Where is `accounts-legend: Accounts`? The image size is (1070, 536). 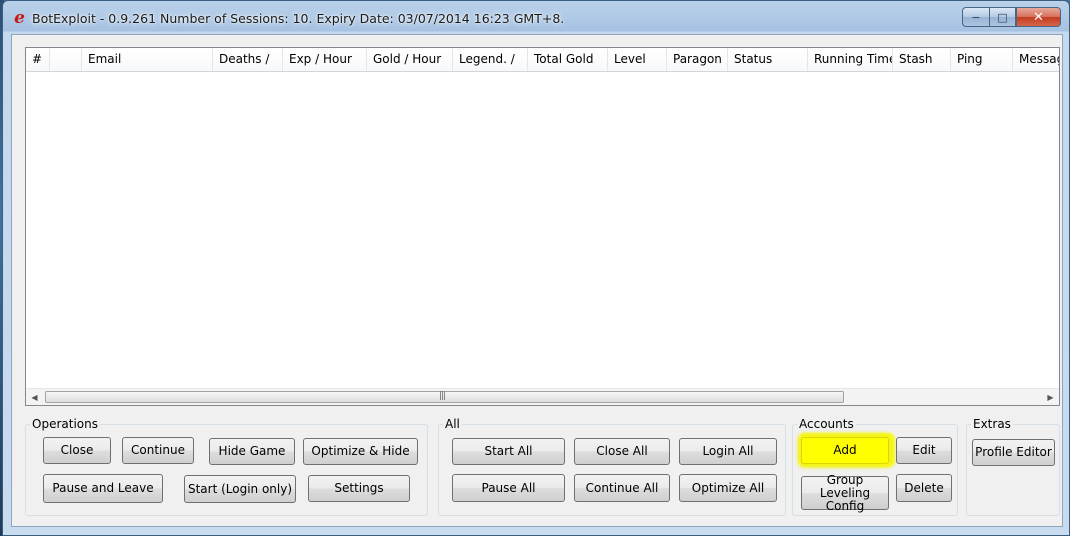
accounts-legend: Accounts is located at coordinates (826, 424).